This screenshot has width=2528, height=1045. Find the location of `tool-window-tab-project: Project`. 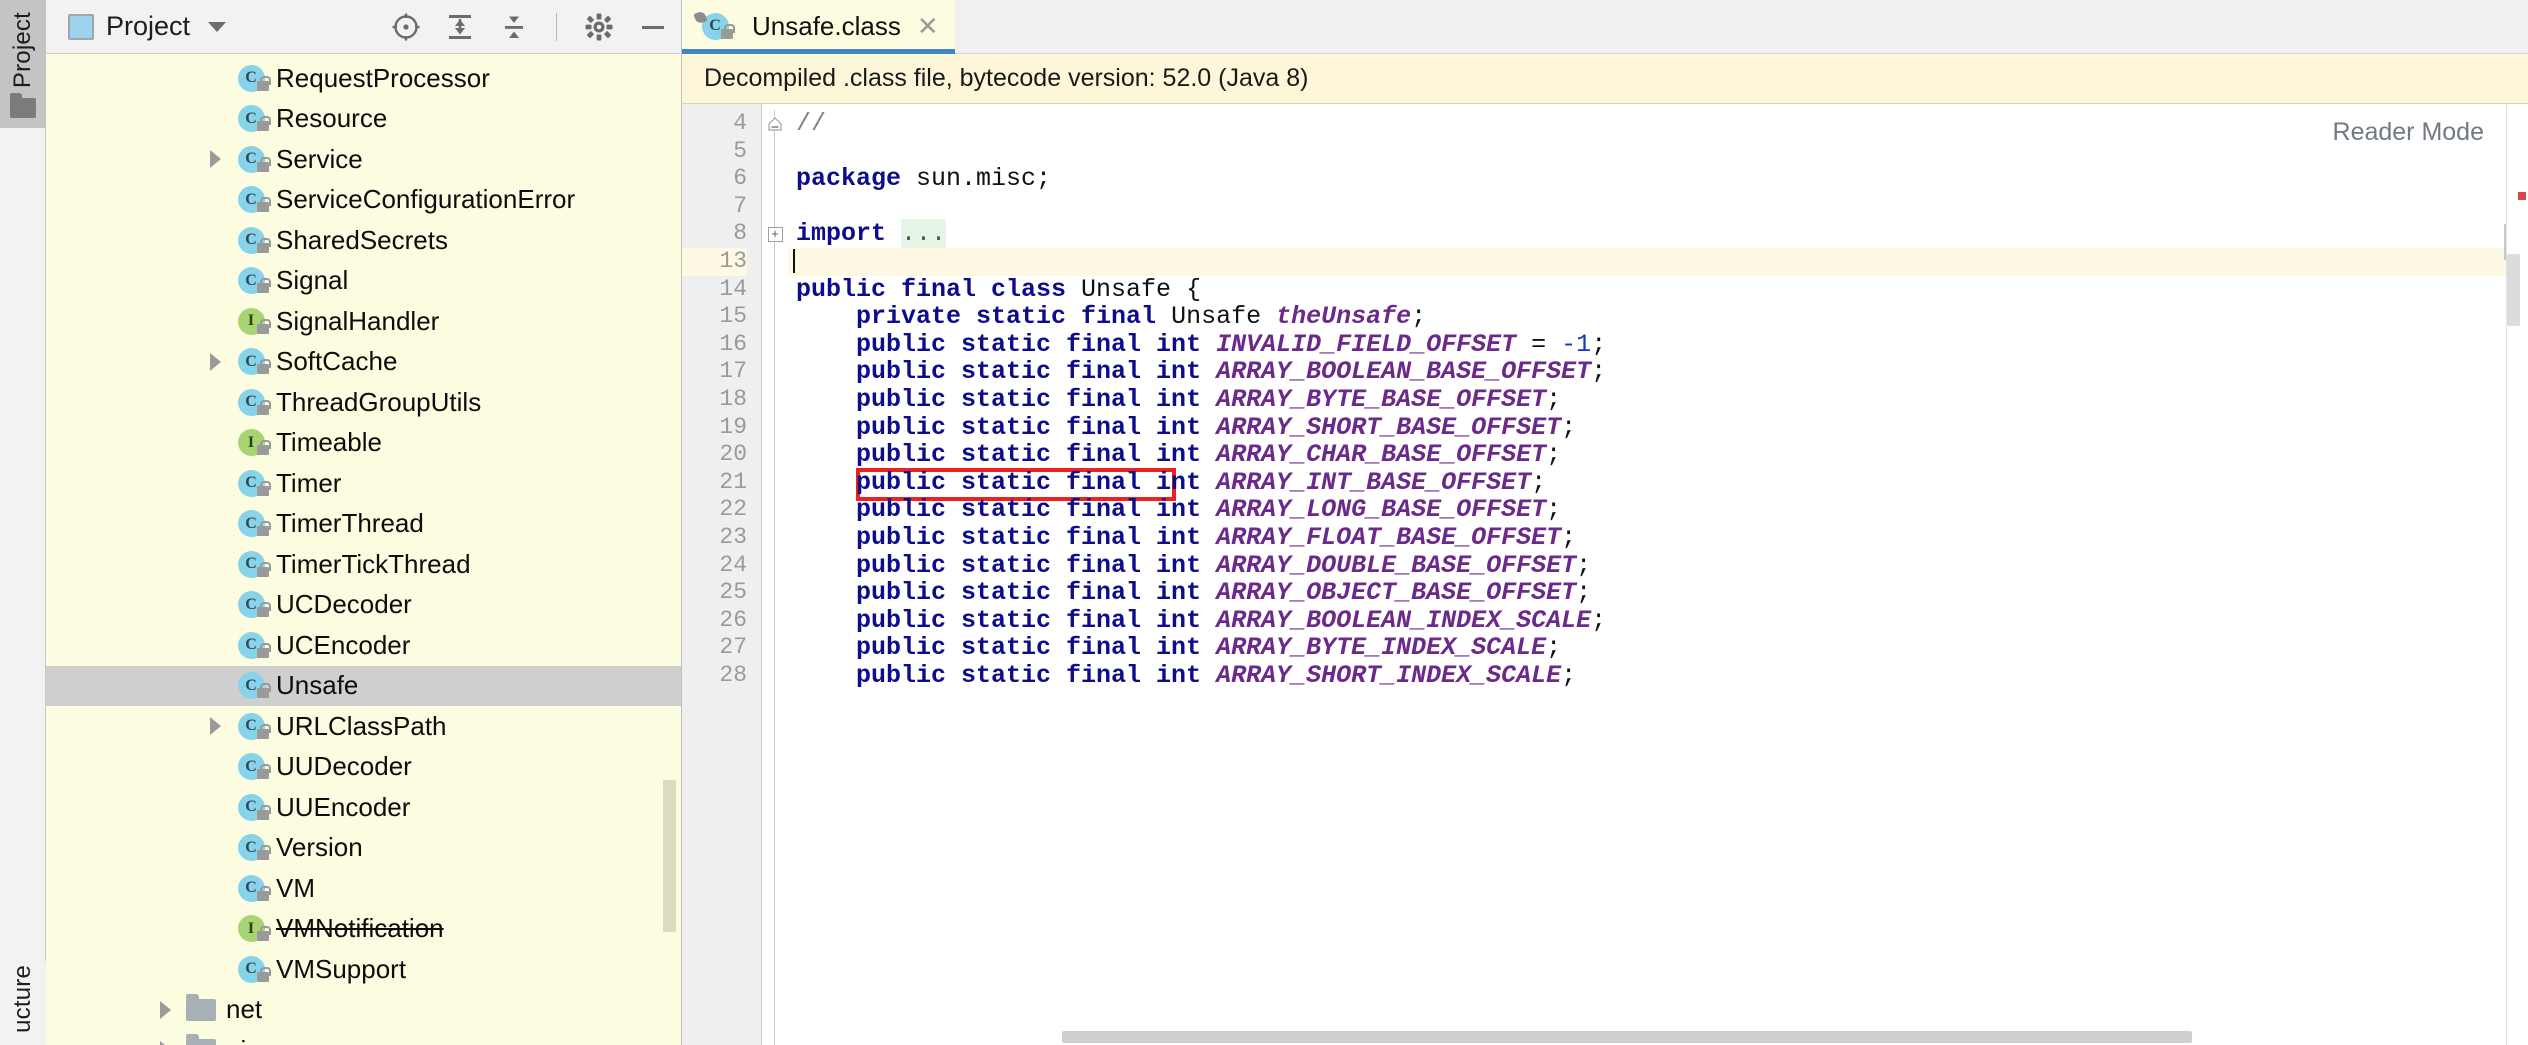

tool-window-tab-project: Project is located at coordinates (23, 64).